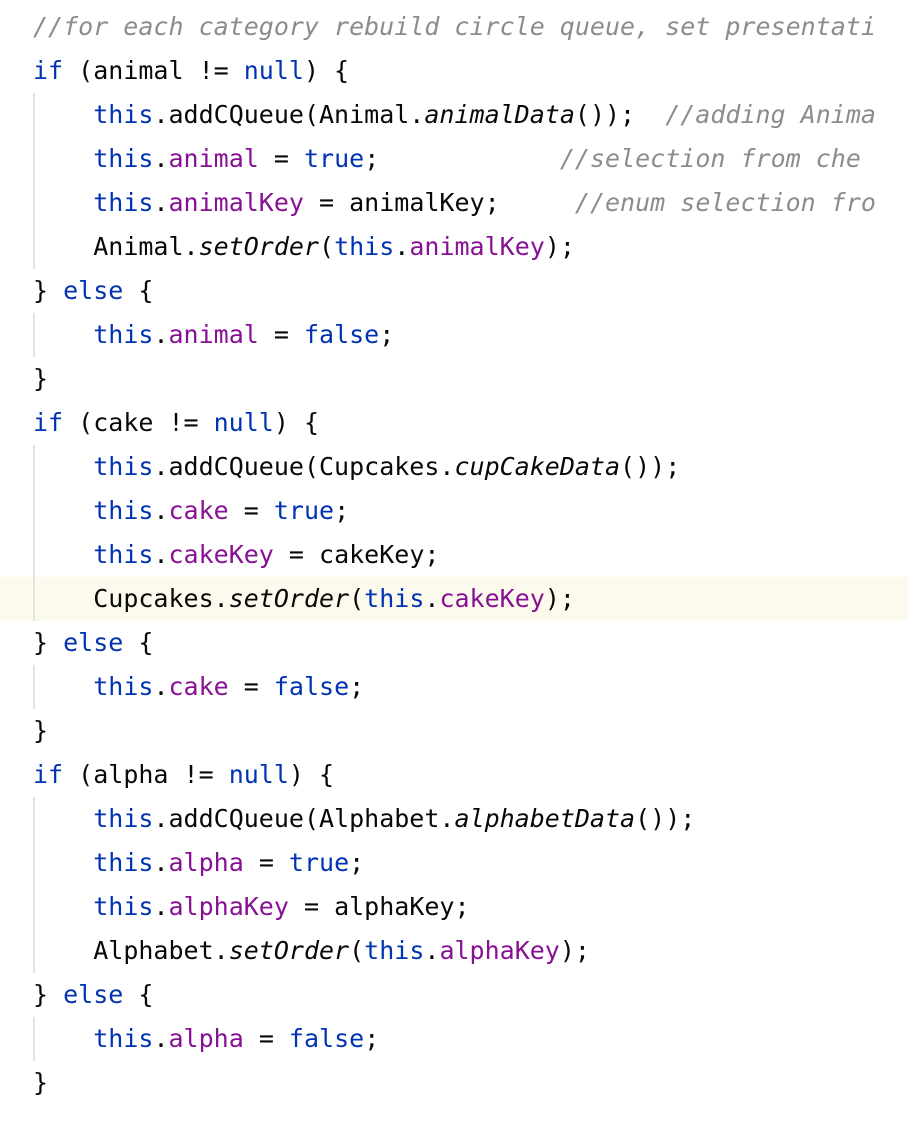 This screenshot has width=908, height=1148. I want to click on method-token: cupCakeData, so click(537, 466).